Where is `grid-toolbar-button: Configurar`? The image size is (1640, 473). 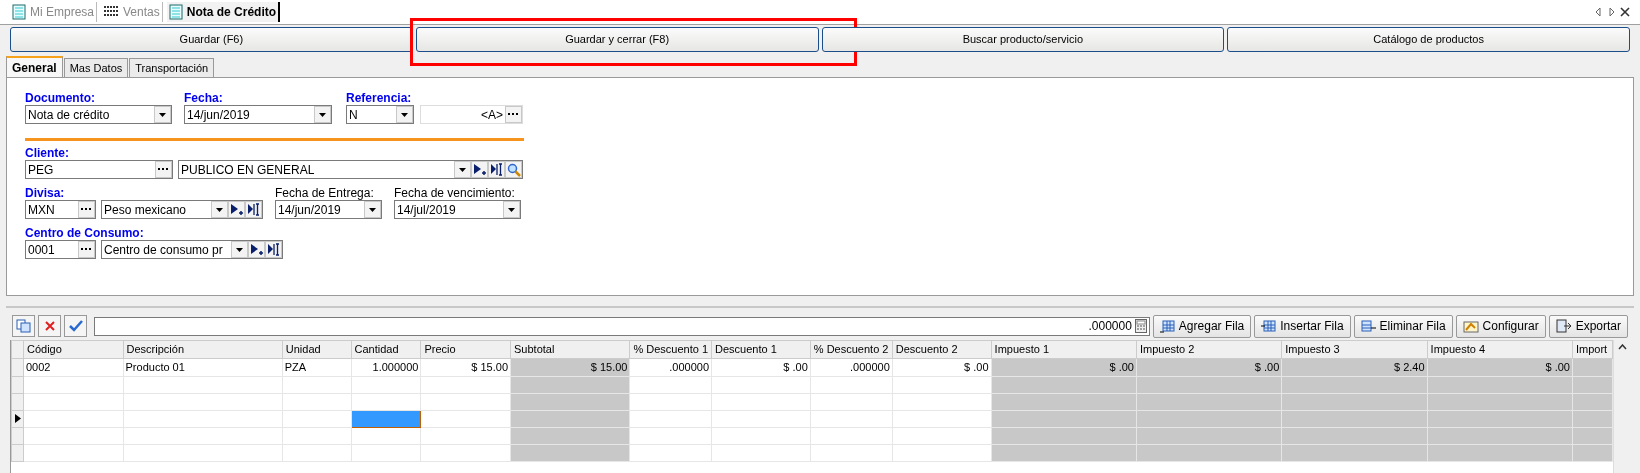
grid-toolbar-button: Configurar is located at coordinates (1500, 326).